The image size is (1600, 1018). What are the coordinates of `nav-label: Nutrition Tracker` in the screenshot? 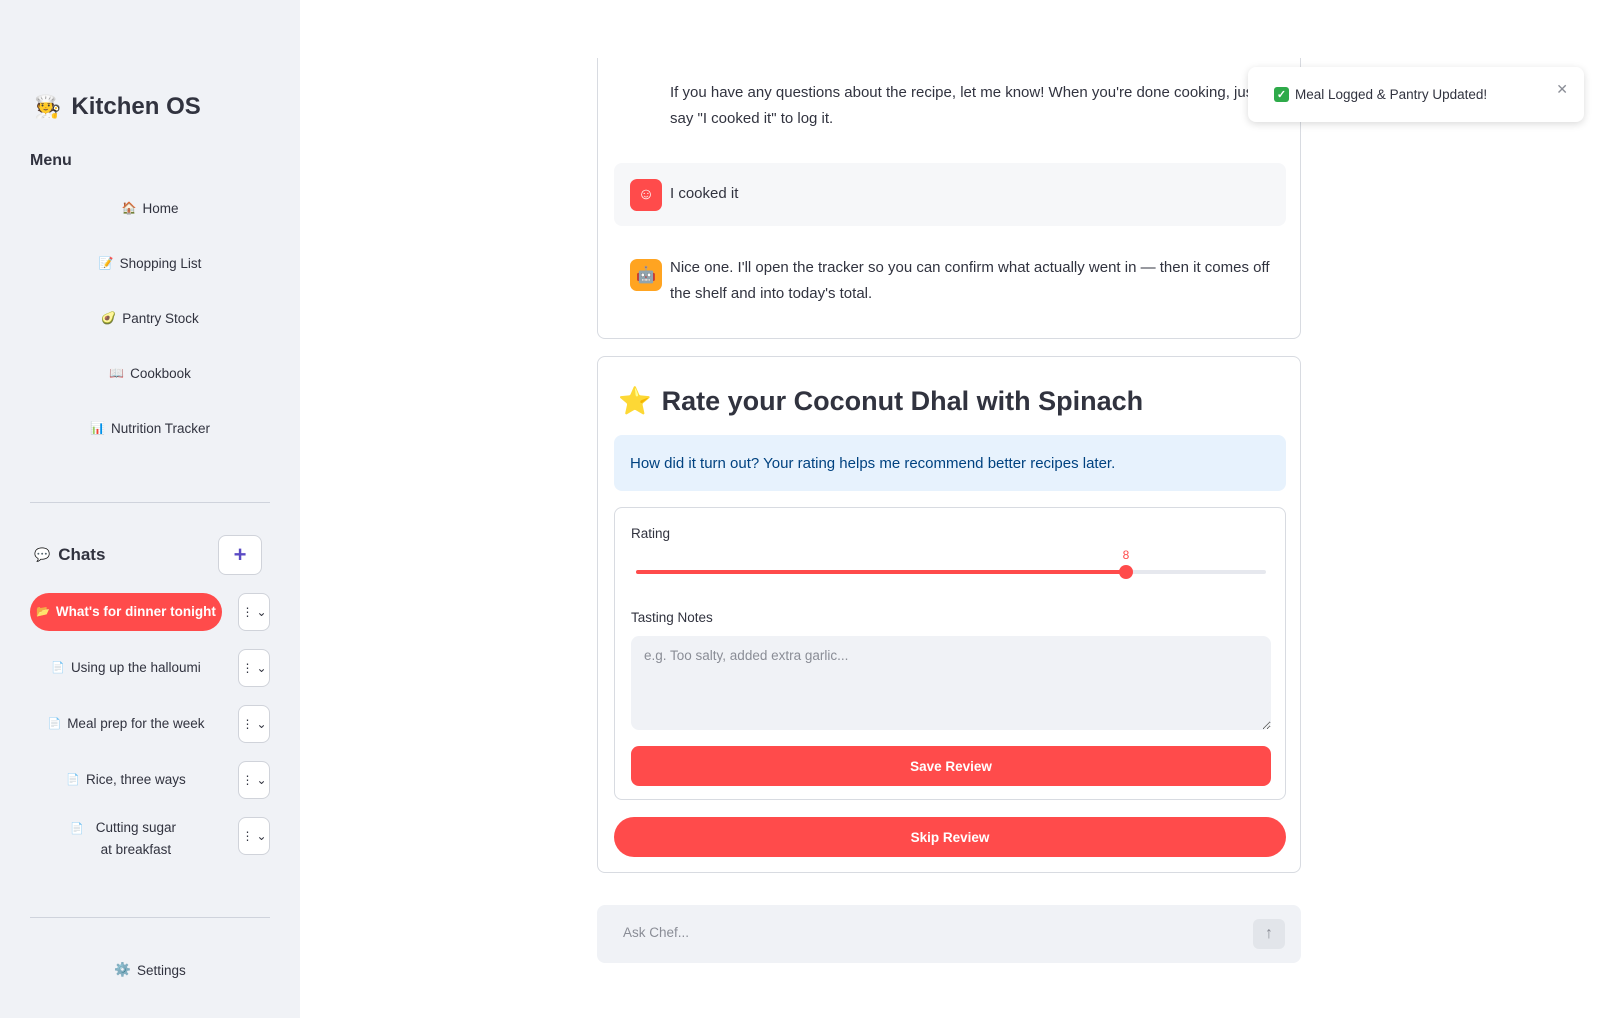 It's located at (160, 428).